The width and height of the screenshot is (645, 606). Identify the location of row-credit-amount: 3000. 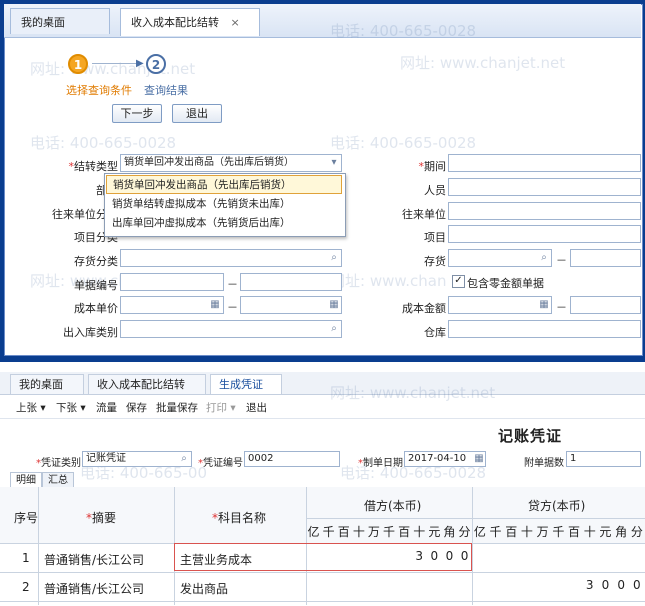
(558, 587).